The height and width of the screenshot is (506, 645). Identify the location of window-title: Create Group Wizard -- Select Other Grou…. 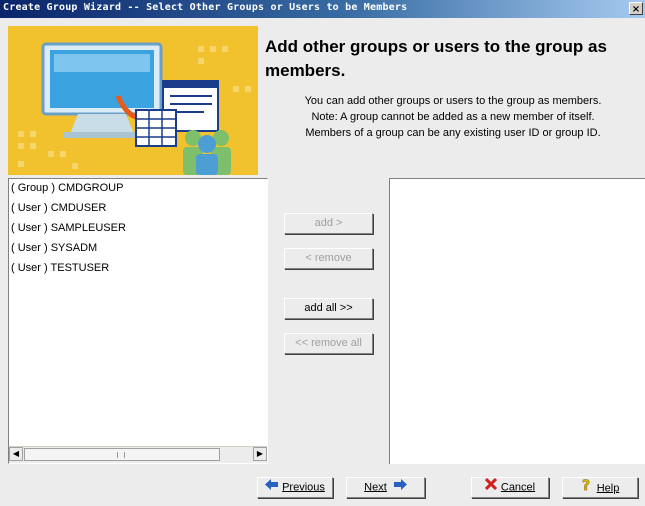
(205, 7).